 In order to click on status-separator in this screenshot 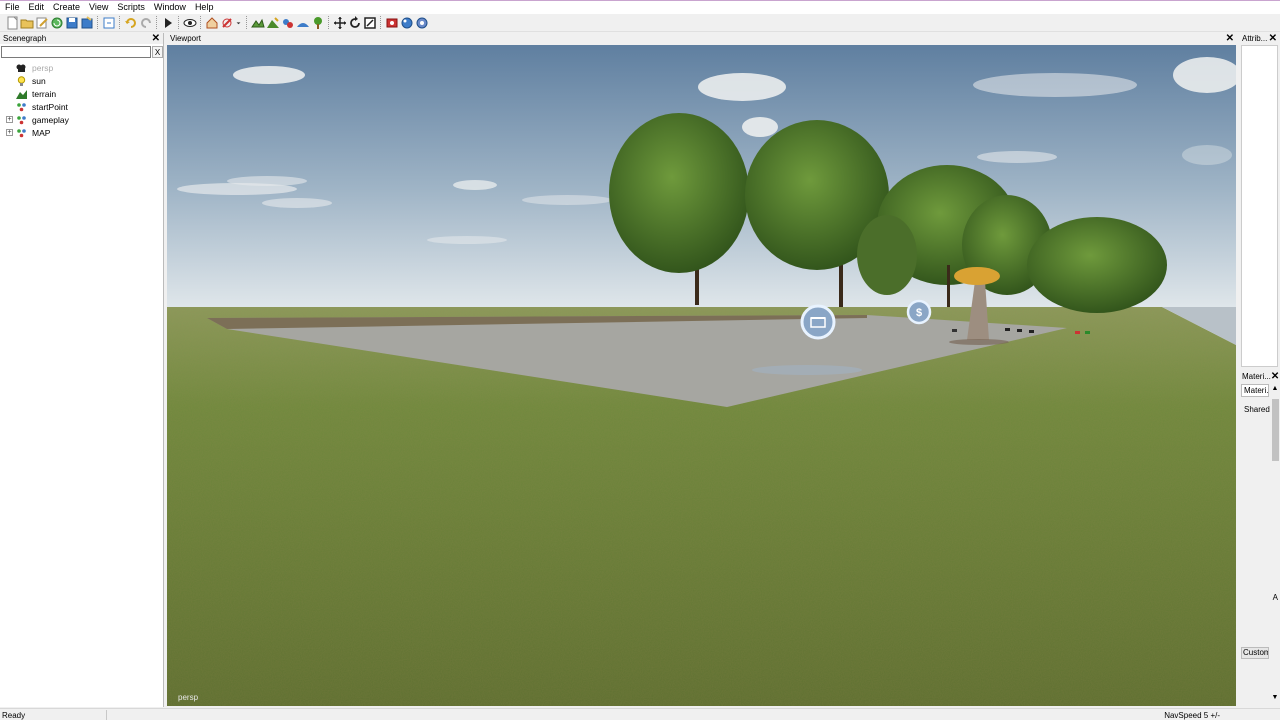, I will do `click(106, 715)`.